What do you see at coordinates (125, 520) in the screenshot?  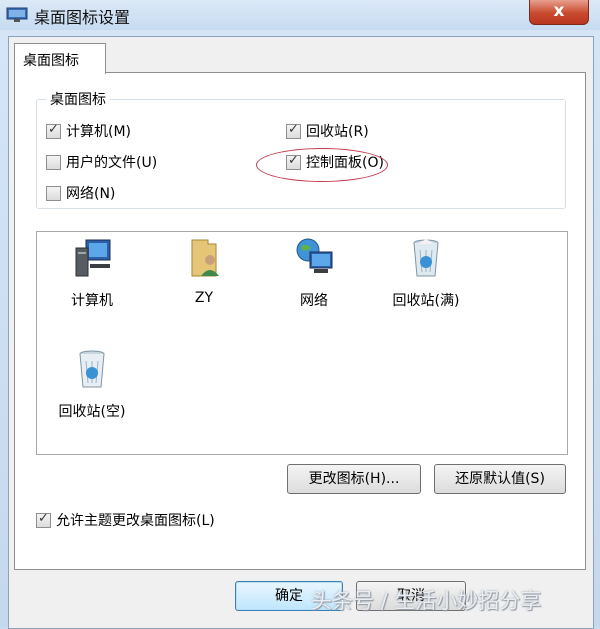 I see `checkbox-allow-theme-change: 允许主题更改桌面图标(L)` at bounding box center [125, 520].